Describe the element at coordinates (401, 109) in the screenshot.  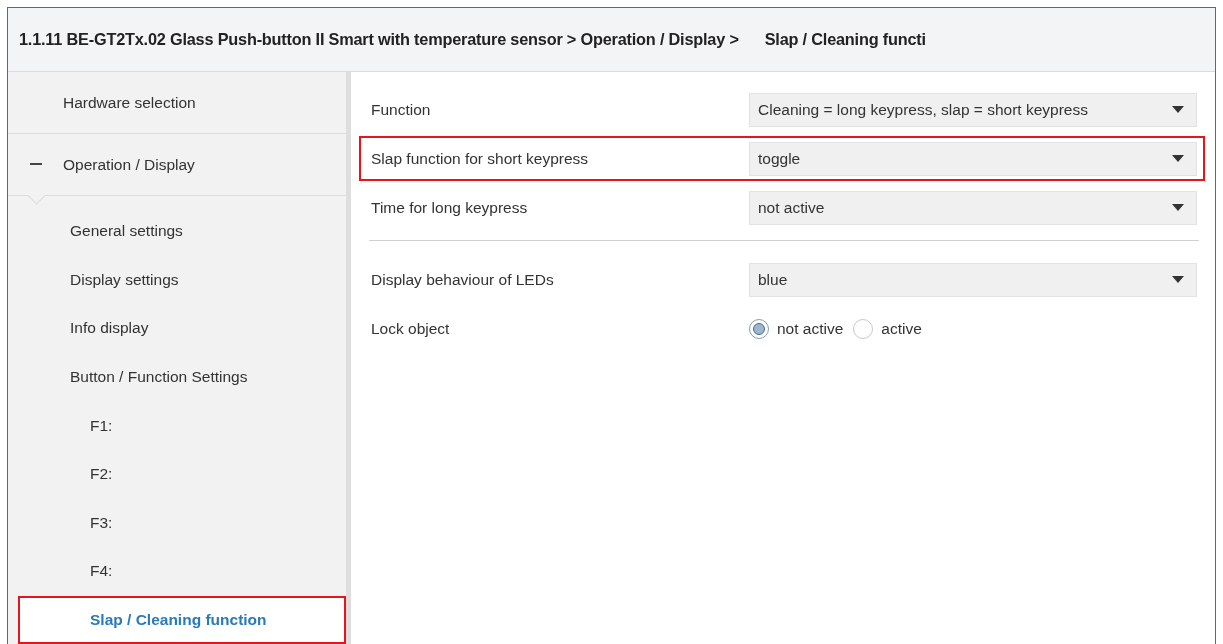
I see `parameter-label: Function` at that location.